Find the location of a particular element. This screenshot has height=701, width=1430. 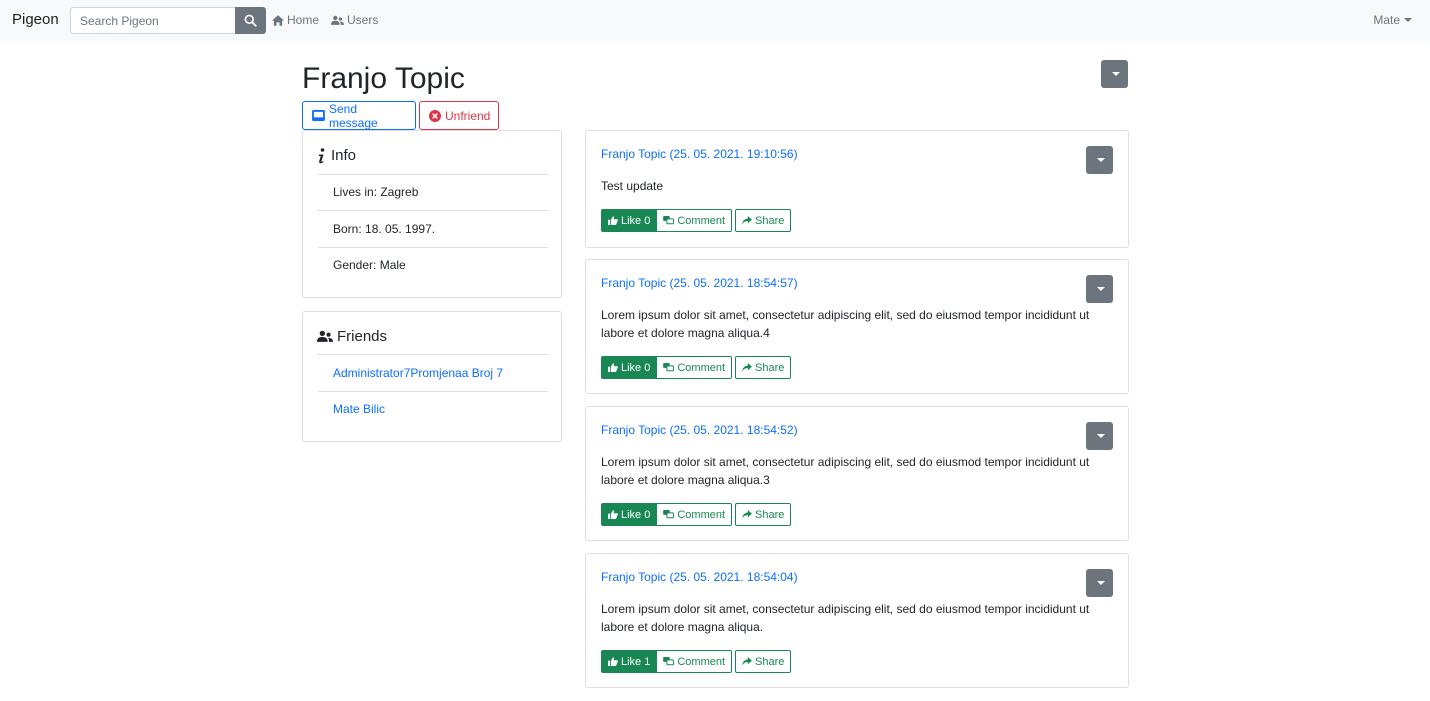

post-actions: Like 1 Comment Share is located at coordinates (696, 661).